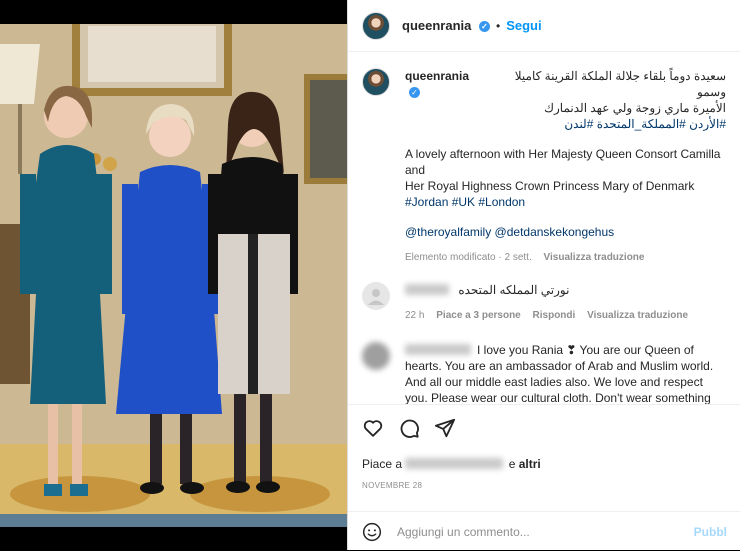 The height and width of the screenshot is (551, 740). Describe the element at coordinates (565, 124) in the screenshot. I see `caption-arabic-hashtags: #الأردن #المملكة_المتحدة #لندن` at that location.